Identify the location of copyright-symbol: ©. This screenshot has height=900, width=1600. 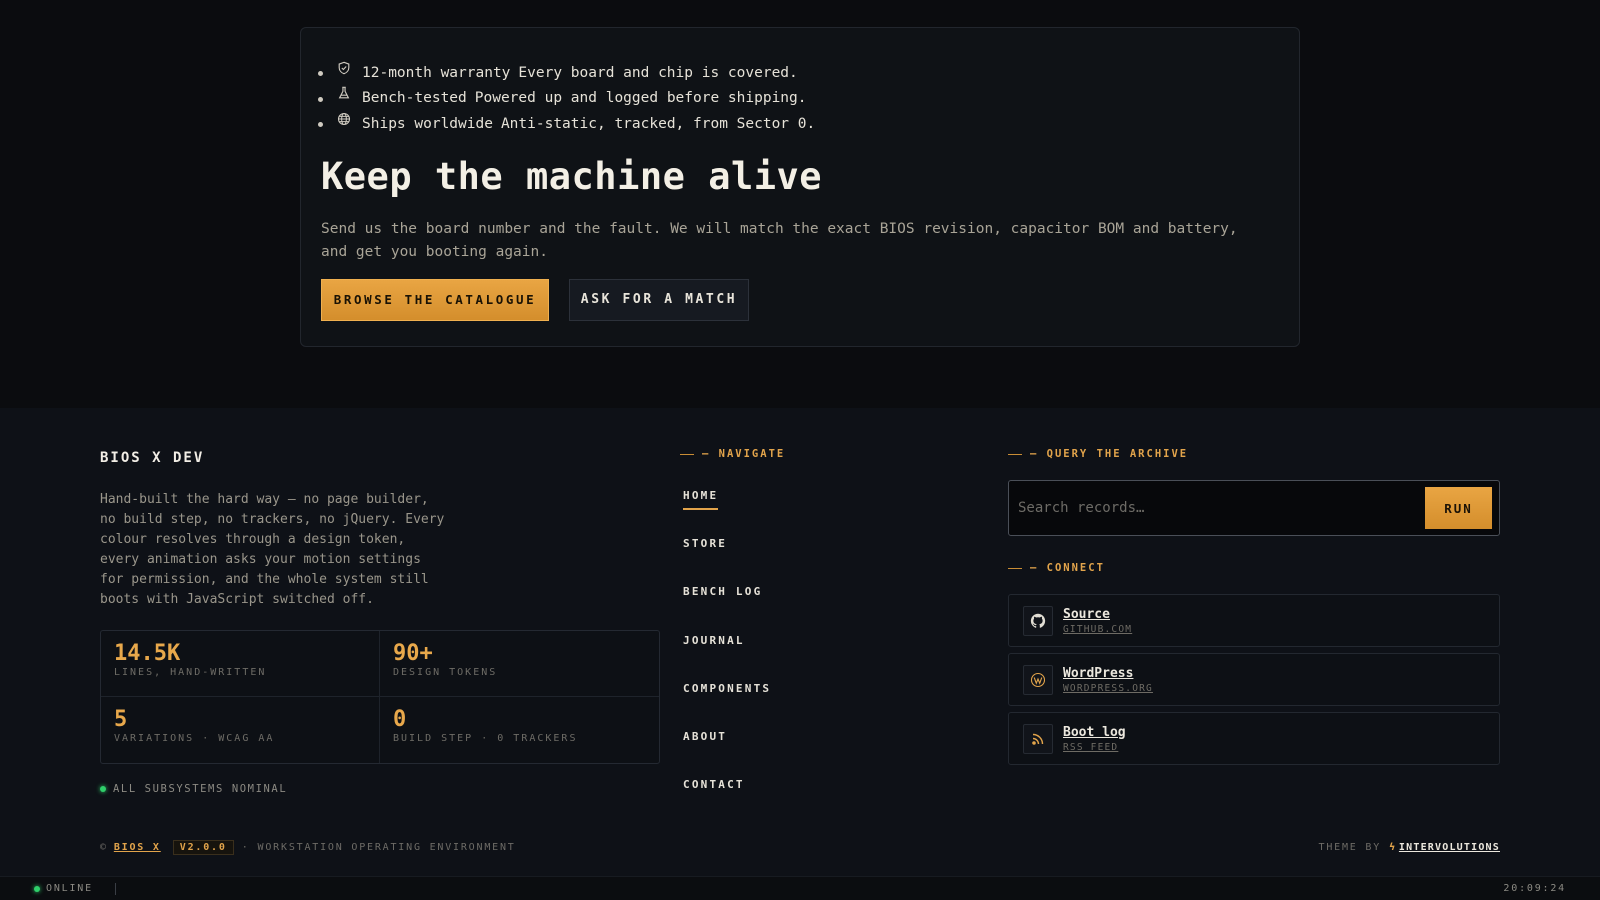
(104, 847).